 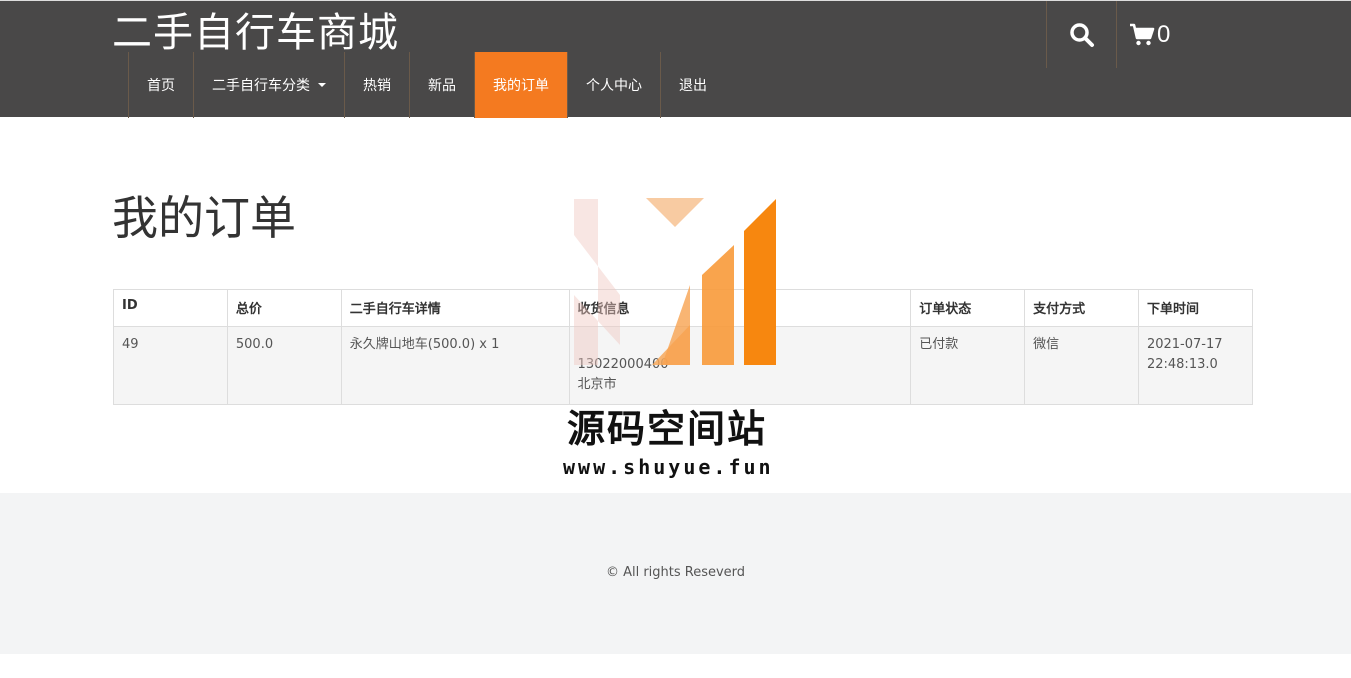 I want to click on shipping-address: 北京市, so click(x=597, y=384).